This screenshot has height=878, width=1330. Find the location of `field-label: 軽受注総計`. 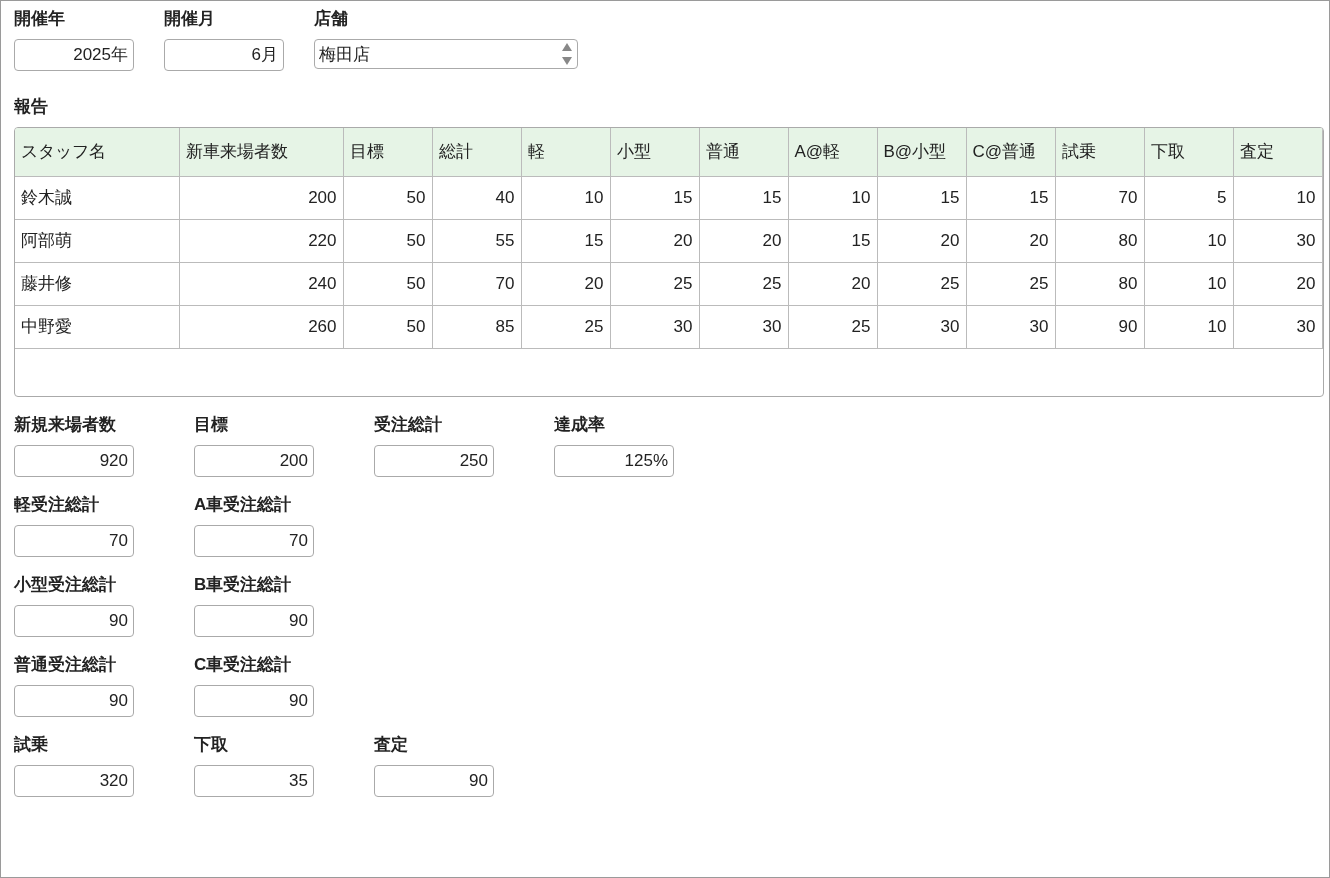

field-label: 軽受注総計 is located at coordinates (57, 505).